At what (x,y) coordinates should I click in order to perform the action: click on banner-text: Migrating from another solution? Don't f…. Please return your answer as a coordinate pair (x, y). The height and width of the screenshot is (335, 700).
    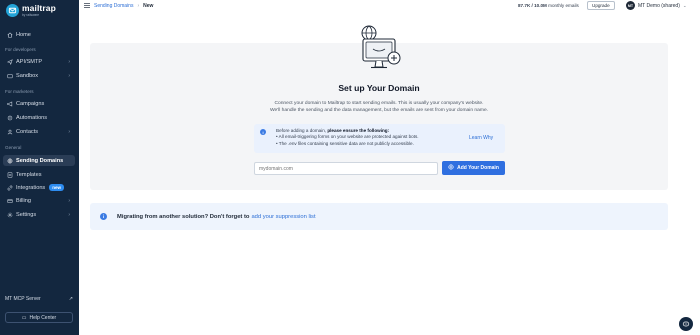
    Looking at the image, I should click on (183, 216).